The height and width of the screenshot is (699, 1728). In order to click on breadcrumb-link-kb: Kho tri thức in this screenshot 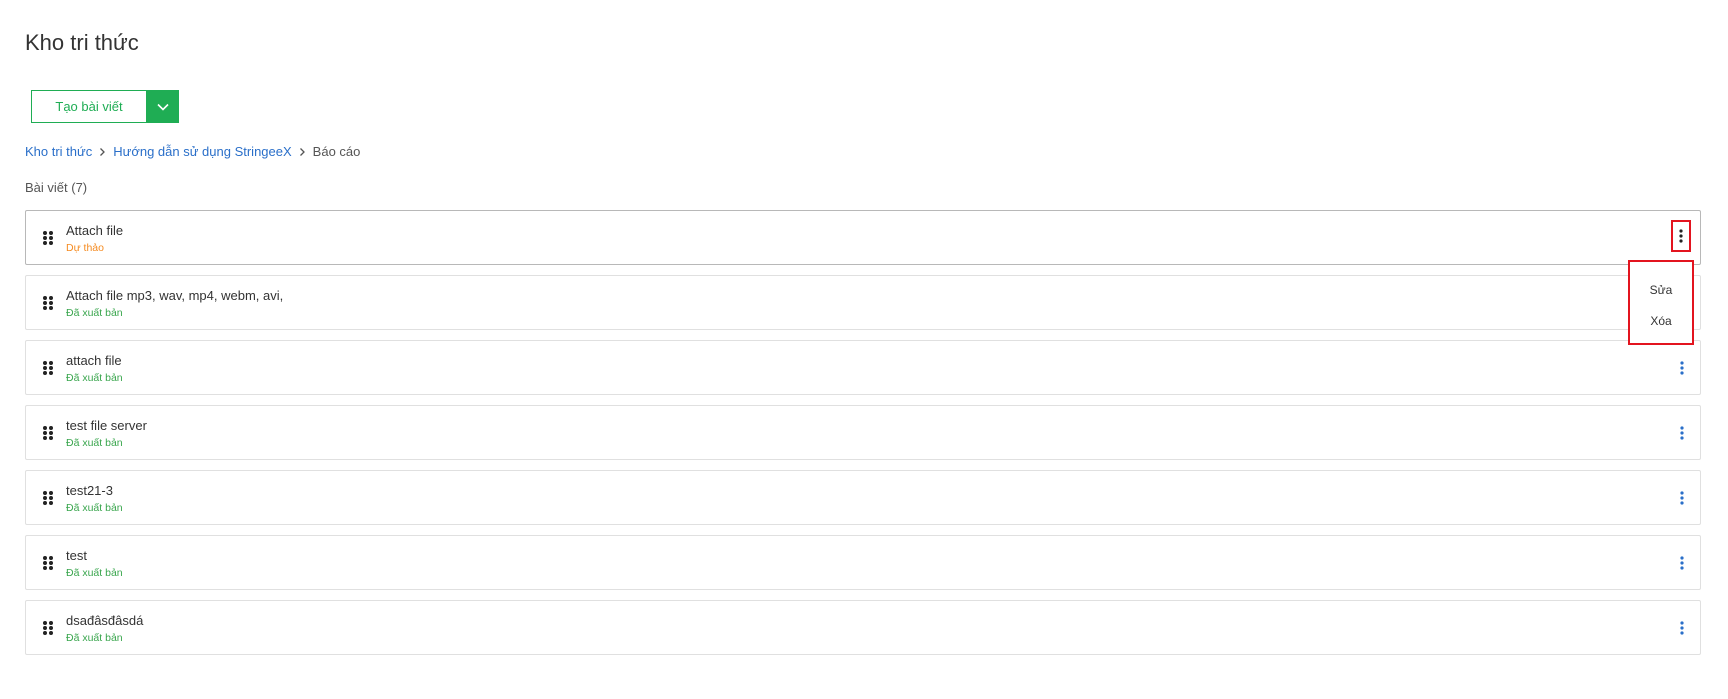, I will do `click(58, 151)`.